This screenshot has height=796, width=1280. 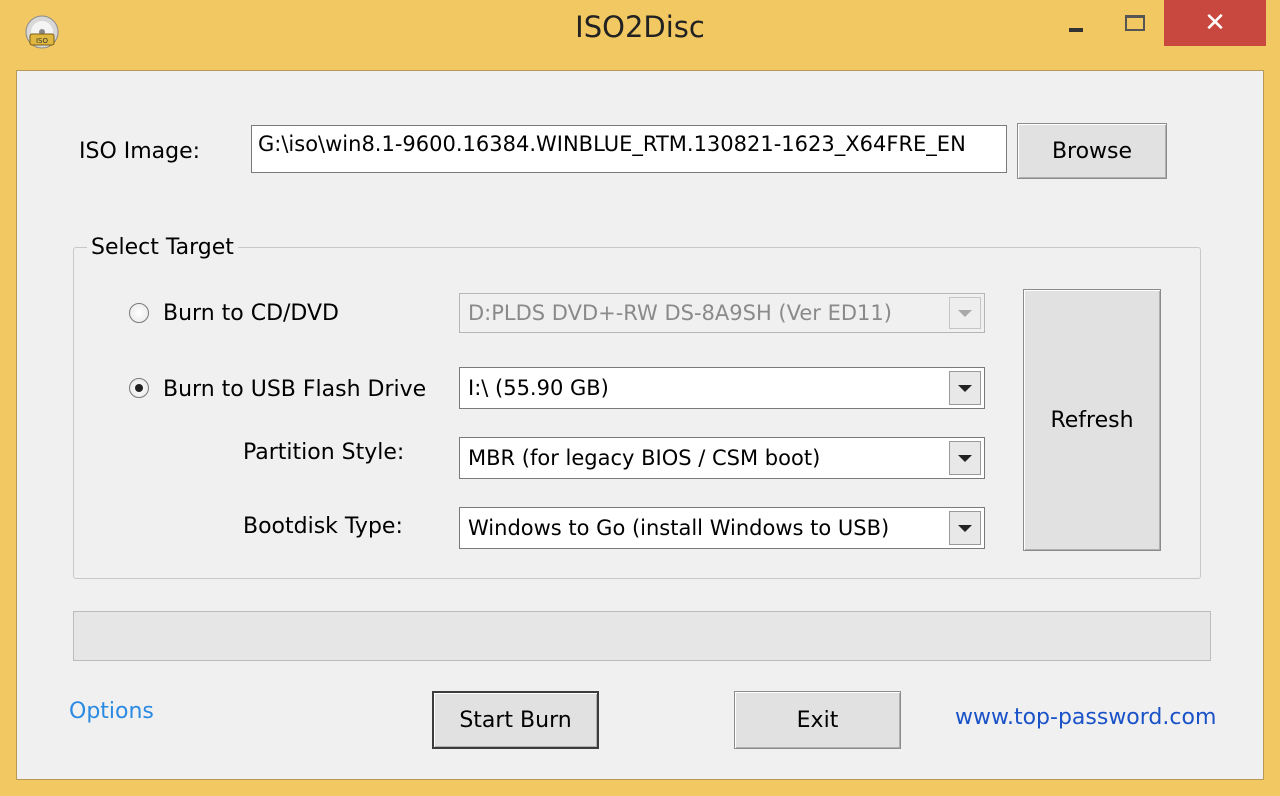 I want to click on bootdisk-type-label: Bootdisk Type:, so click(x=323, y=526).